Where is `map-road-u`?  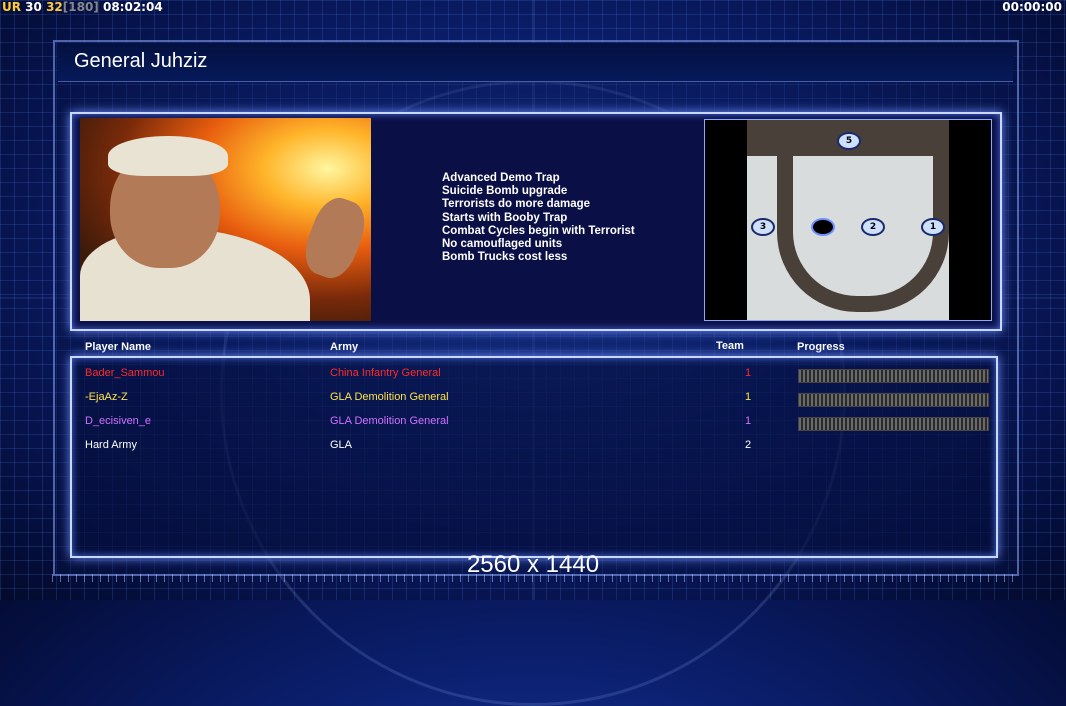
map-road-u is located at coordinates (863, 234).